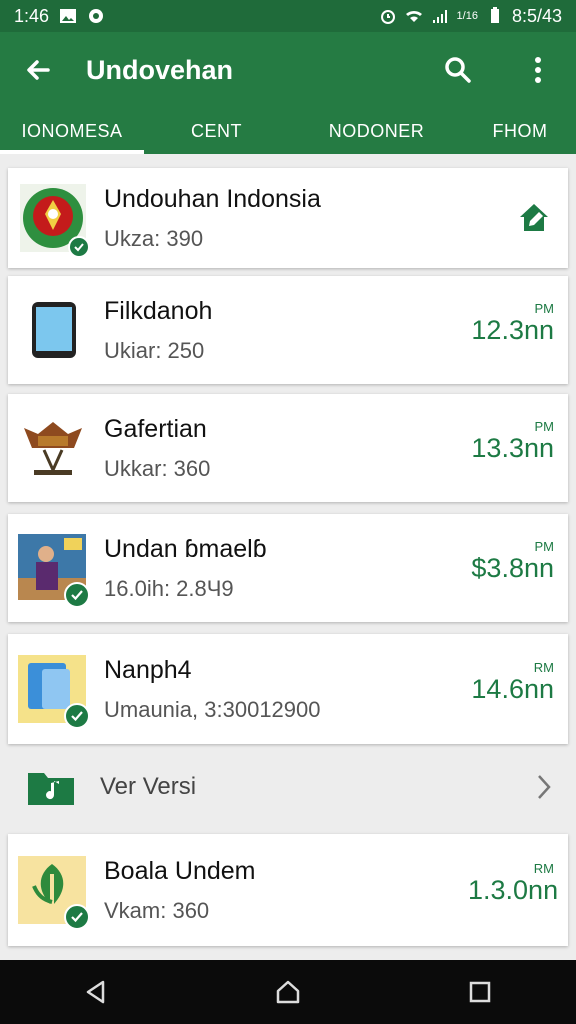 Image resolution: width=576 pixels, height=1024 pixels. I want to click on nav-back-button, so click(96, 992).